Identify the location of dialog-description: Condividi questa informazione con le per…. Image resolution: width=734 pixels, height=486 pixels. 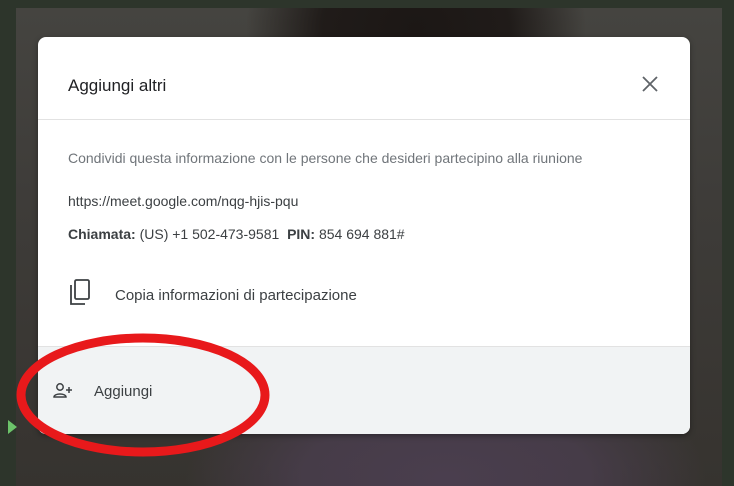
(325, 158).